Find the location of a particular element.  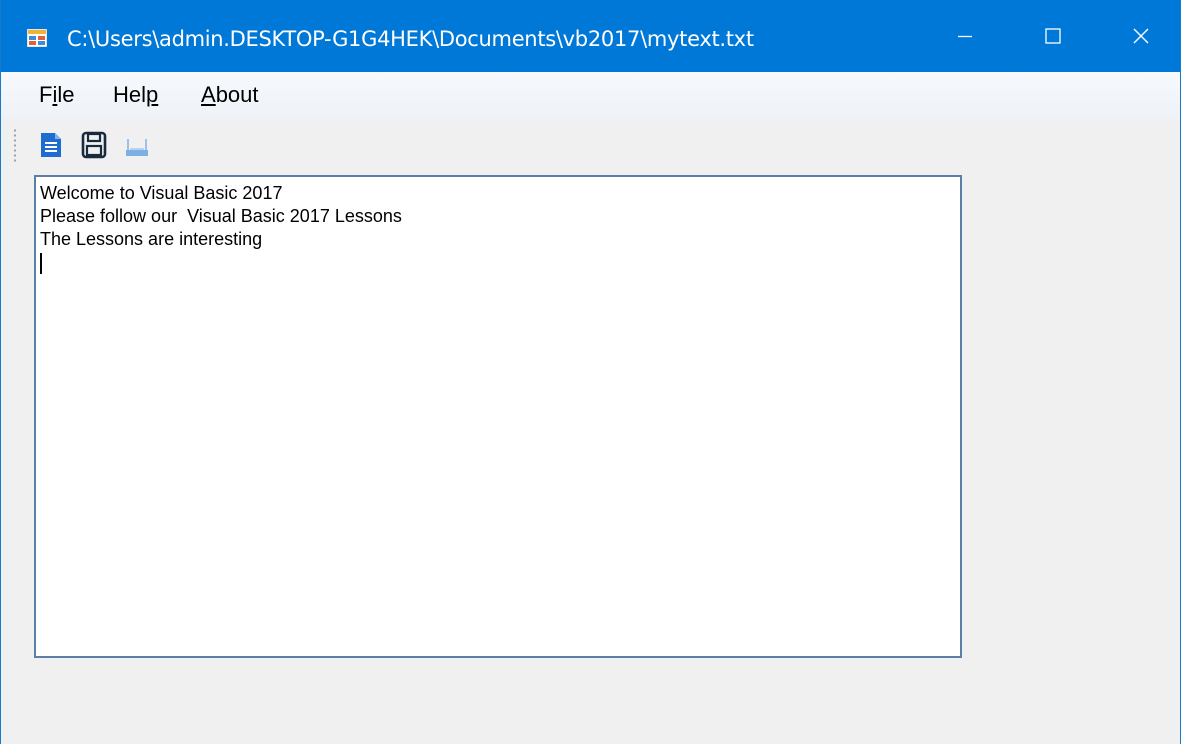

menu-about-accelerator: A is located at coordinates (208, 94).